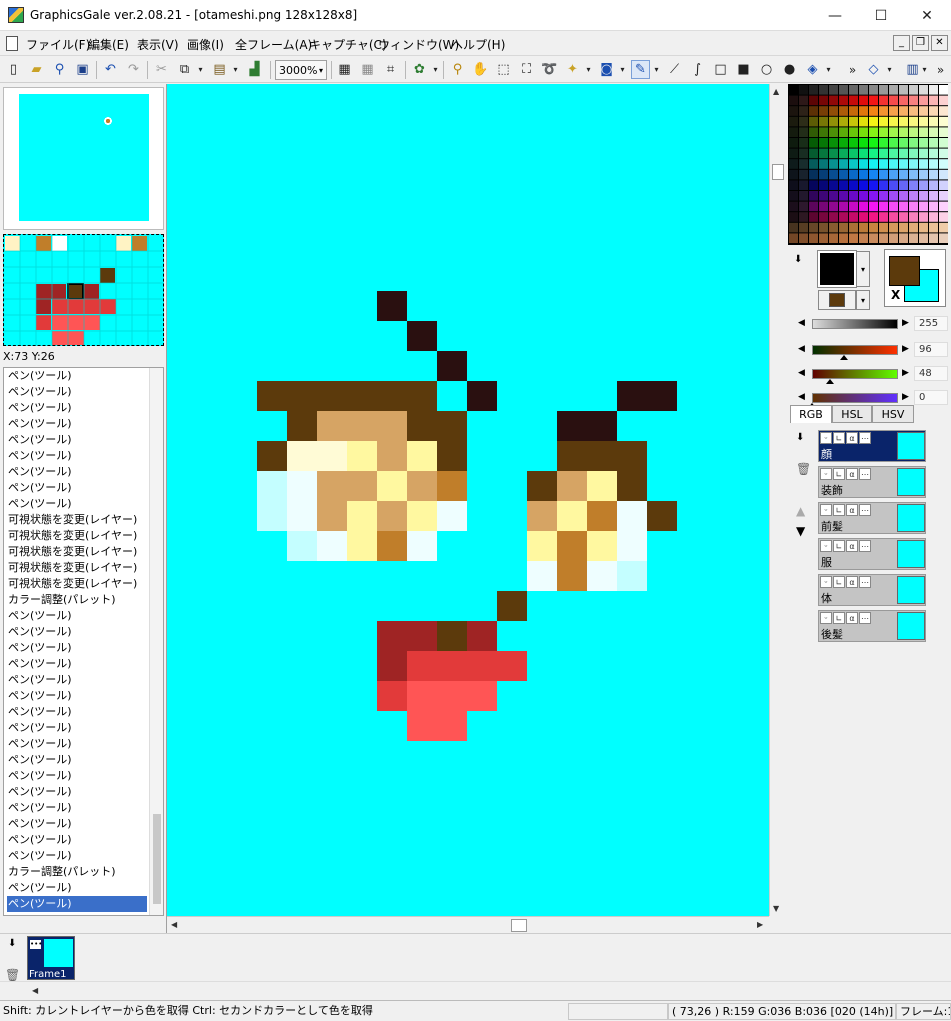 This screenshot has width=951, height=1021. Describe the element at coordinates (174, 924) in the screenshot. I see `scroll-left-icon: ◀` at that location.